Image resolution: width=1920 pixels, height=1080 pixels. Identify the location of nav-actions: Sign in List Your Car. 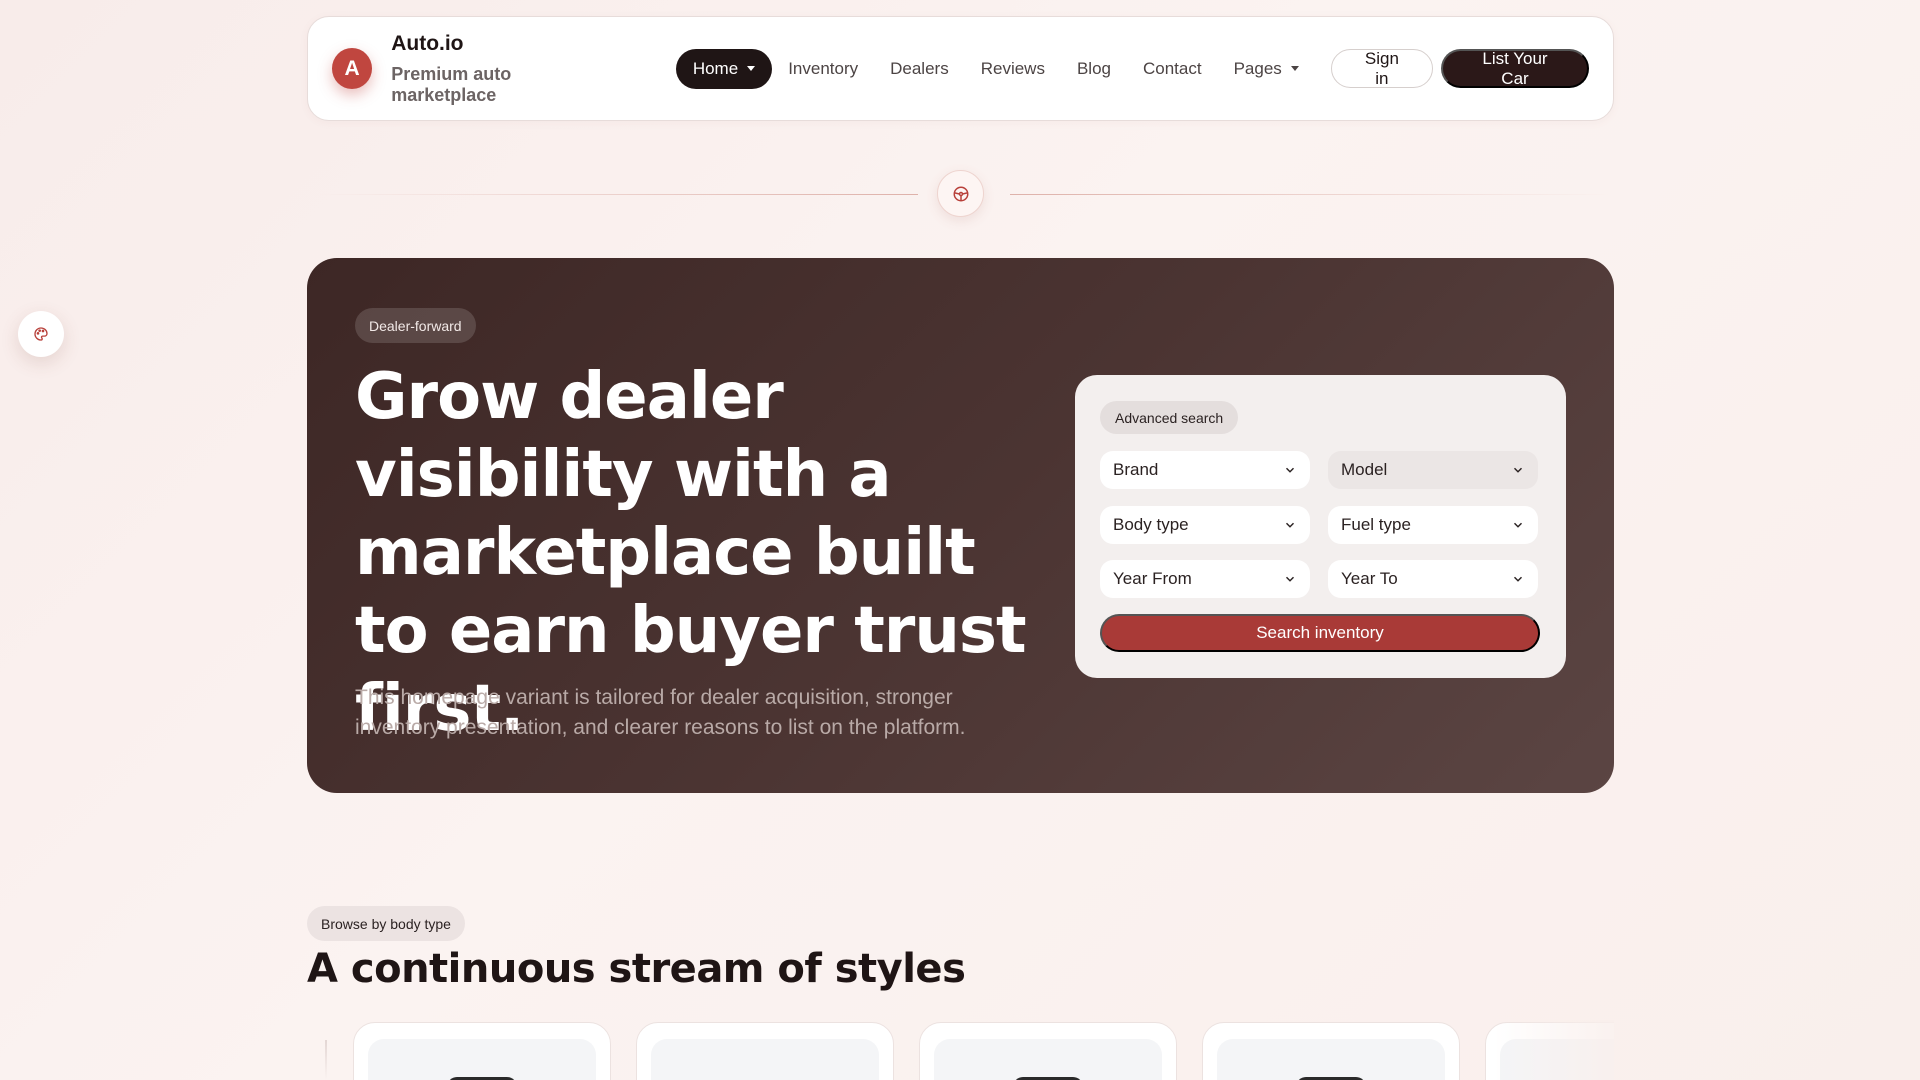
(1459, 68).